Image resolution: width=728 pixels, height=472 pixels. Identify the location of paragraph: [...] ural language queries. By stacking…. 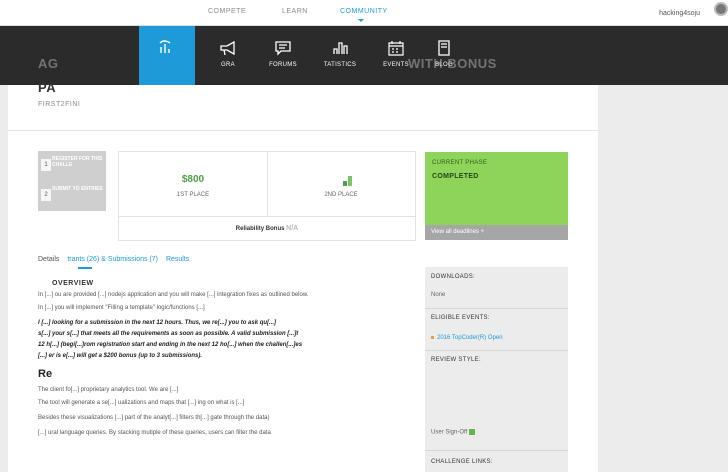
(154, 433).